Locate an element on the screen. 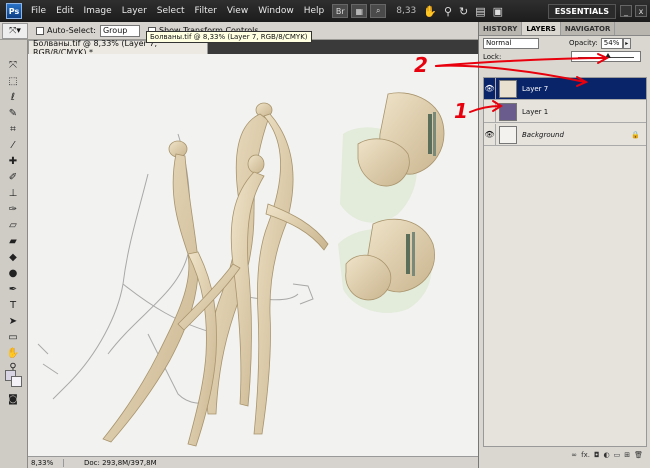 The width and height of the screenshot is (650, 468). workspace-switcher: ESSENTIALS is located at coordinates (581, 11).